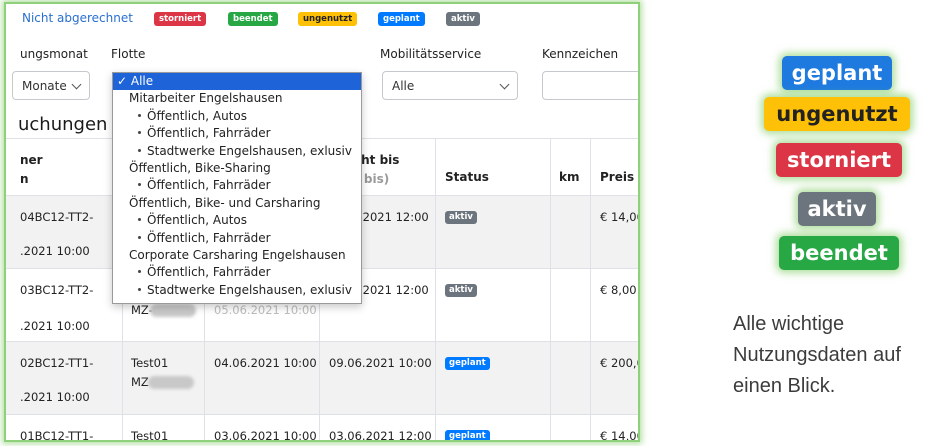 The width and height of the screenshot is (946, 446). I want to click on booking-from: 04.06.2021 10:00, so click(265, 363).